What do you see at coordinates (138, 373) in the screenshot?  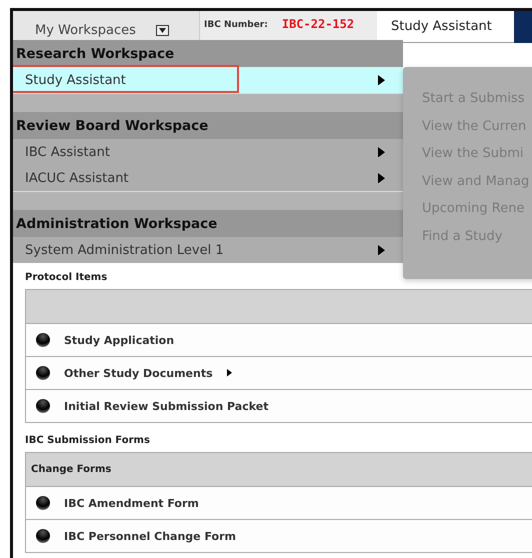 I see `document-link: Other Study Documents` at bounding box center [138, 373].